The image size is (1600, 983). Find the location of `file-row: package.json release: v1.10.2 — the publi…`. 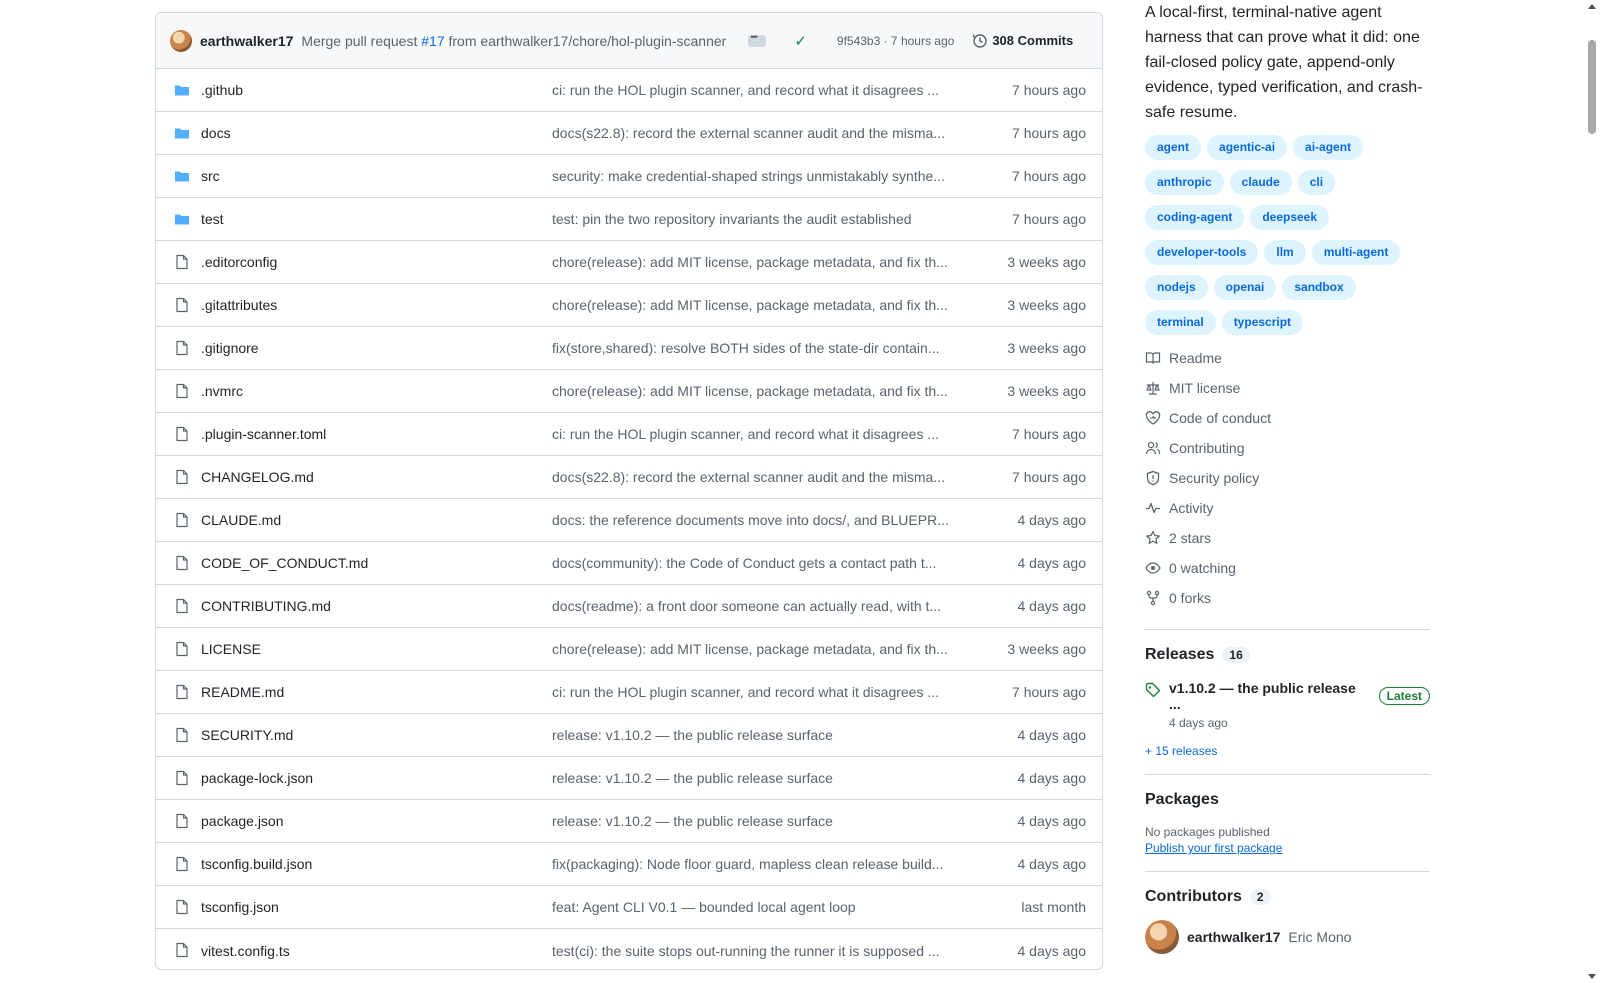

file-row: package.json release: v1.10.2 — the publi… is located at coordinates (629, 821).